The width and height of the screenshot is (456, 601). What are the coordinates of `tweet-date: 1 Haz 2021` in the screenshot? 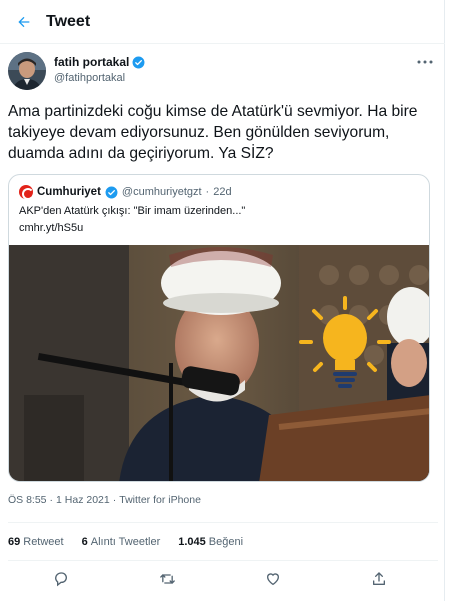 It's located at (83, 500).